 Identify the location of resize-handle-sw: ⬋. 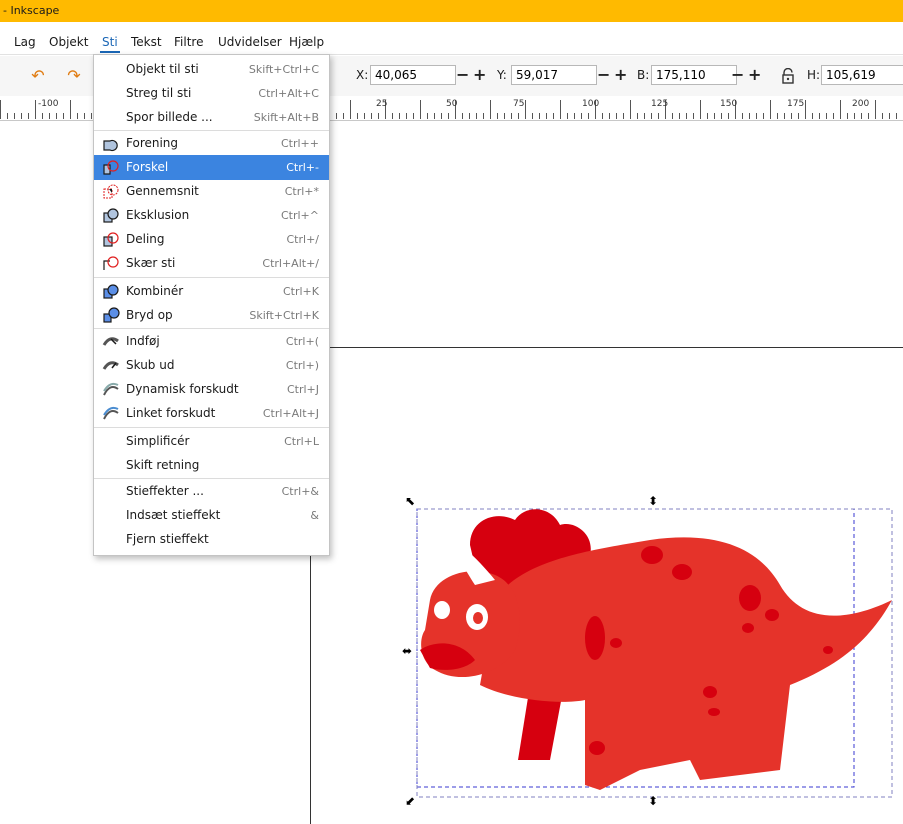
(410, 801).